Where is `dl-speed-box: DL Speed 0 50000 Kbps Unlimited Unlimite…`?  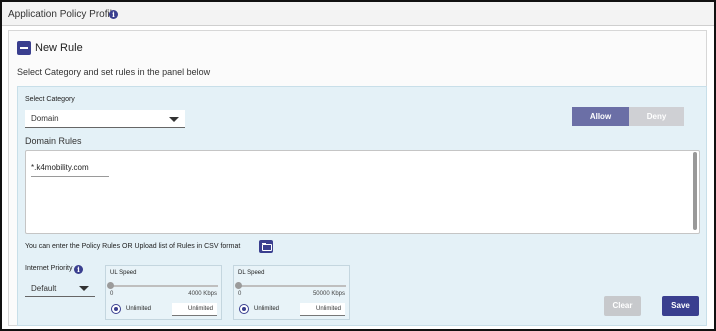 dl-speed-box: DL Speed 0 50000 Kbps Unlimited Unlimite… is located at coordinates (291, 292).